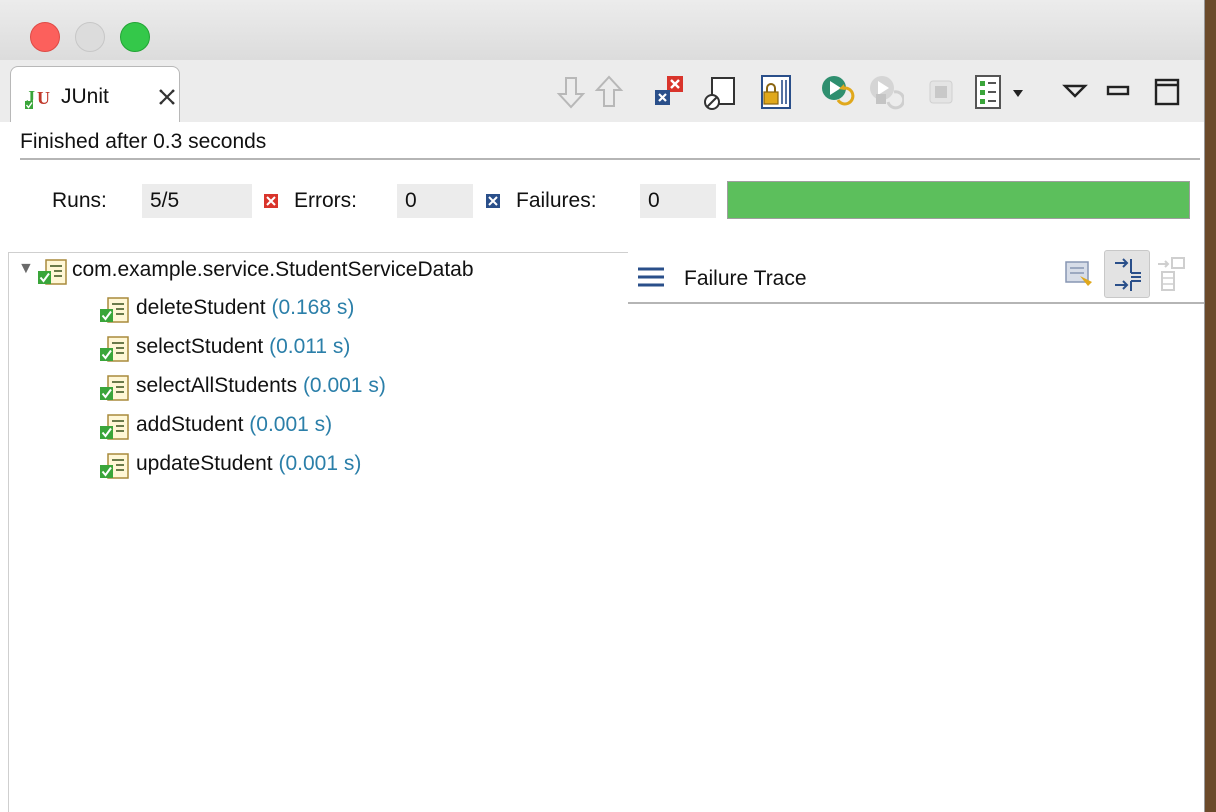 Image resolution: width=1216 pixels, height=812 pixels. What do you see at coordinates (1119, 92) in the screenshot?
I see `minimize-view-icon` at bounding box center [1119, 92].